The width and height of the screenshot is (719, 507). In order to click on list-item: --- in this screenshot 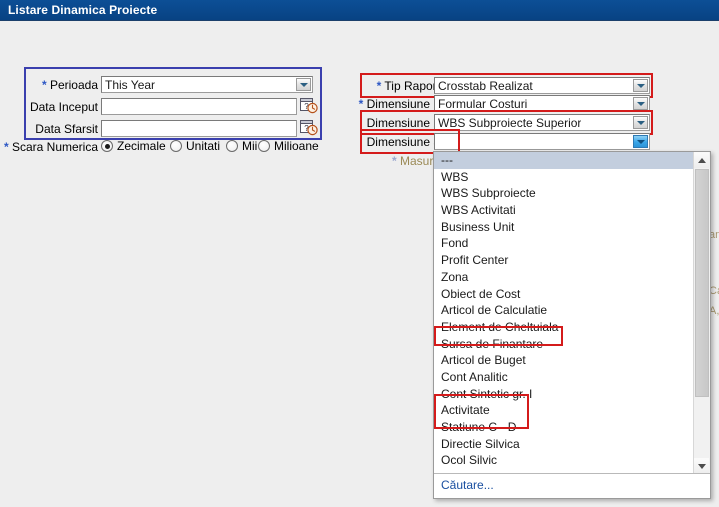, I will do `click(564, 160)`.